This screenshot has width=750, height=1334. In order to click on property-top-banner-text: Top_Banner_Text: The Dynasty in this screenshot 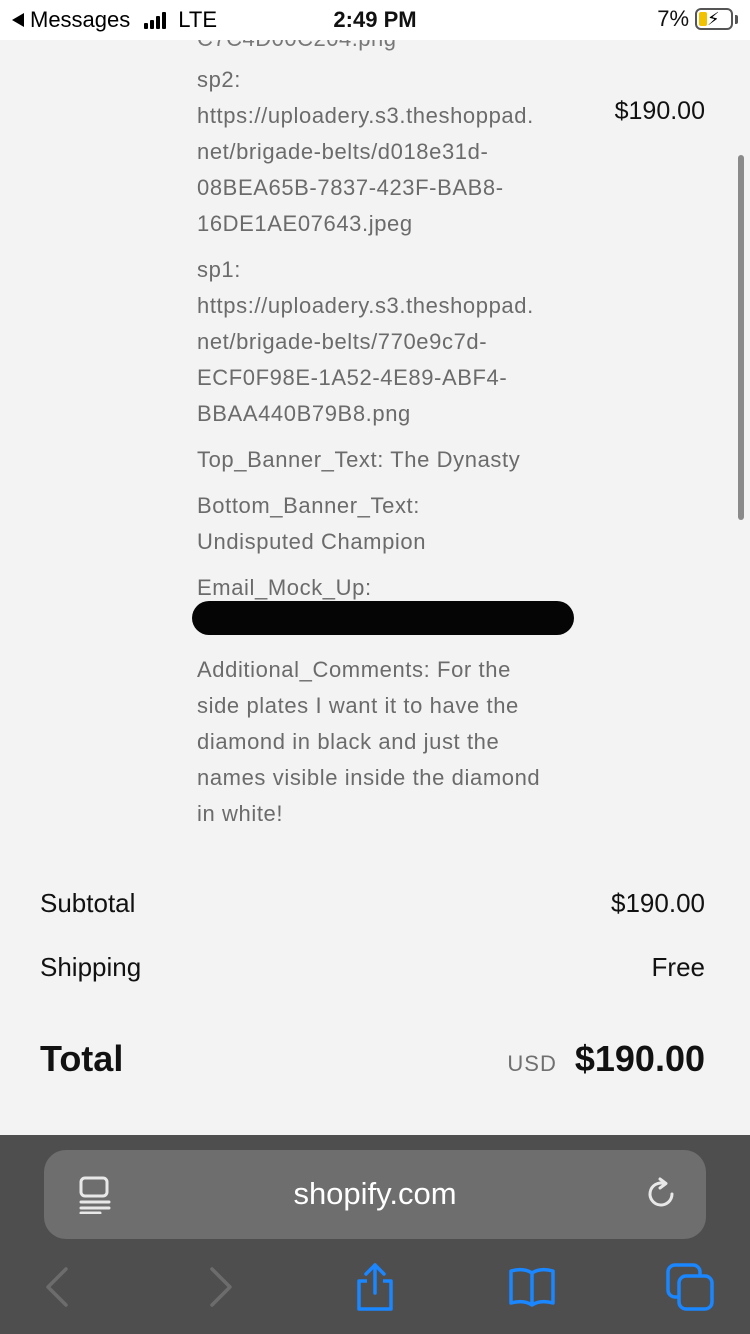, I will do `click(387, 460)`.